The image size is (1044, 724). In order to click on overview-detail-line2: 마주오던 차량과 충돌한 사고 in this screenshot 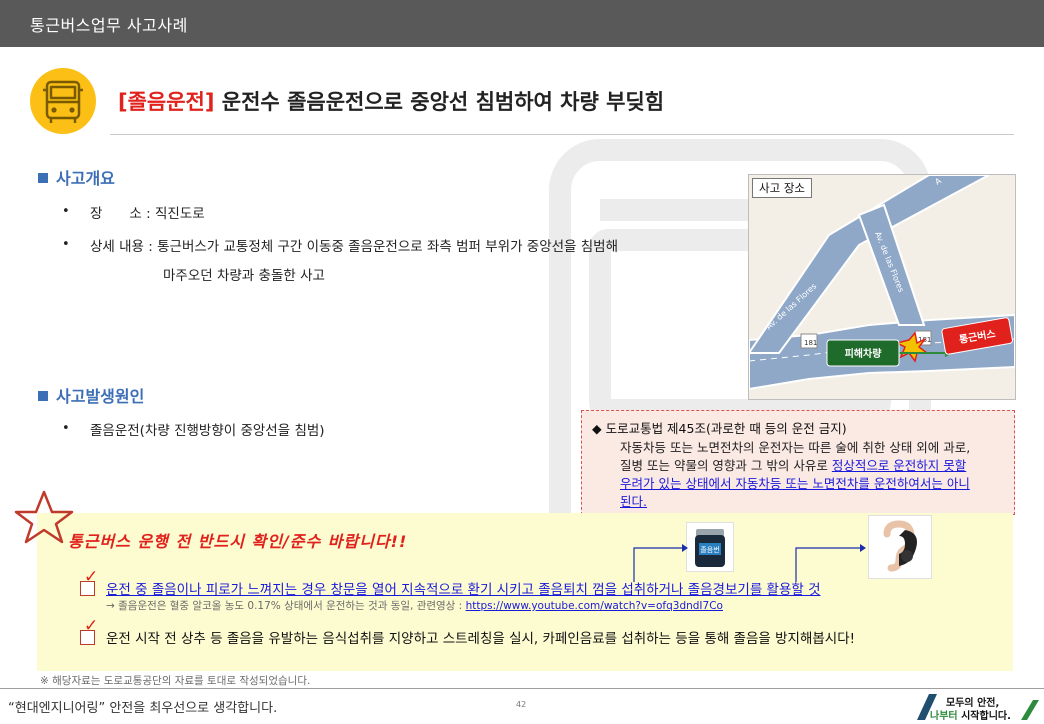, I will do `click(244, 276)`.